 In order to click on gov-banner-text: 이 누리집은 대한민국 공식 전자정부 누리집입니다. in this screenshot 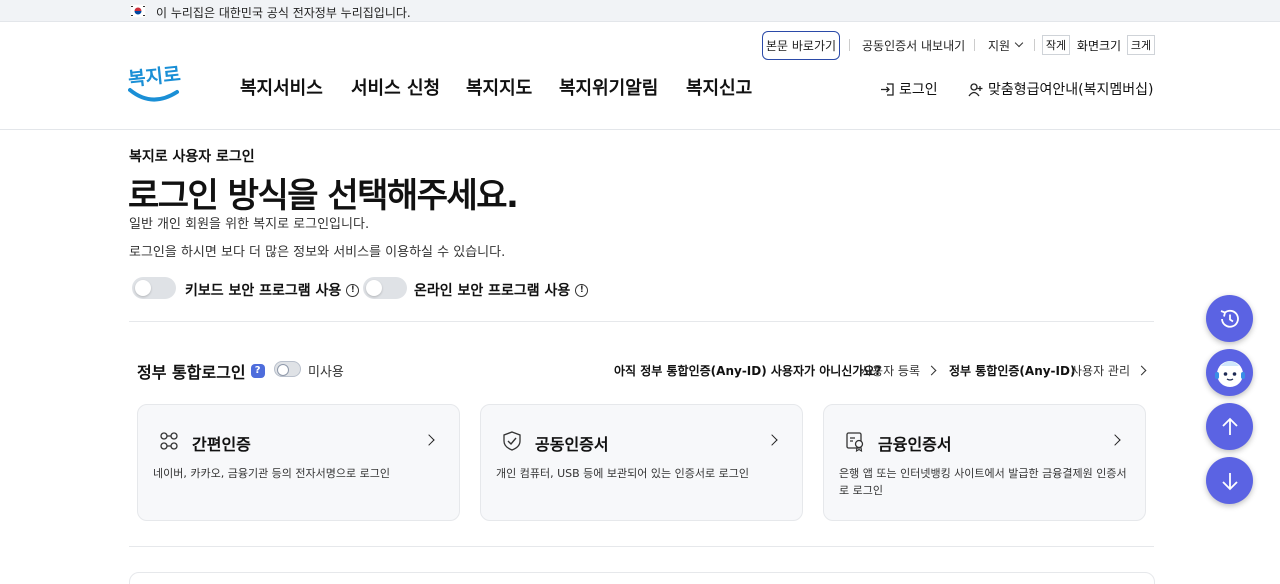, I will do `click(283, 13)`.